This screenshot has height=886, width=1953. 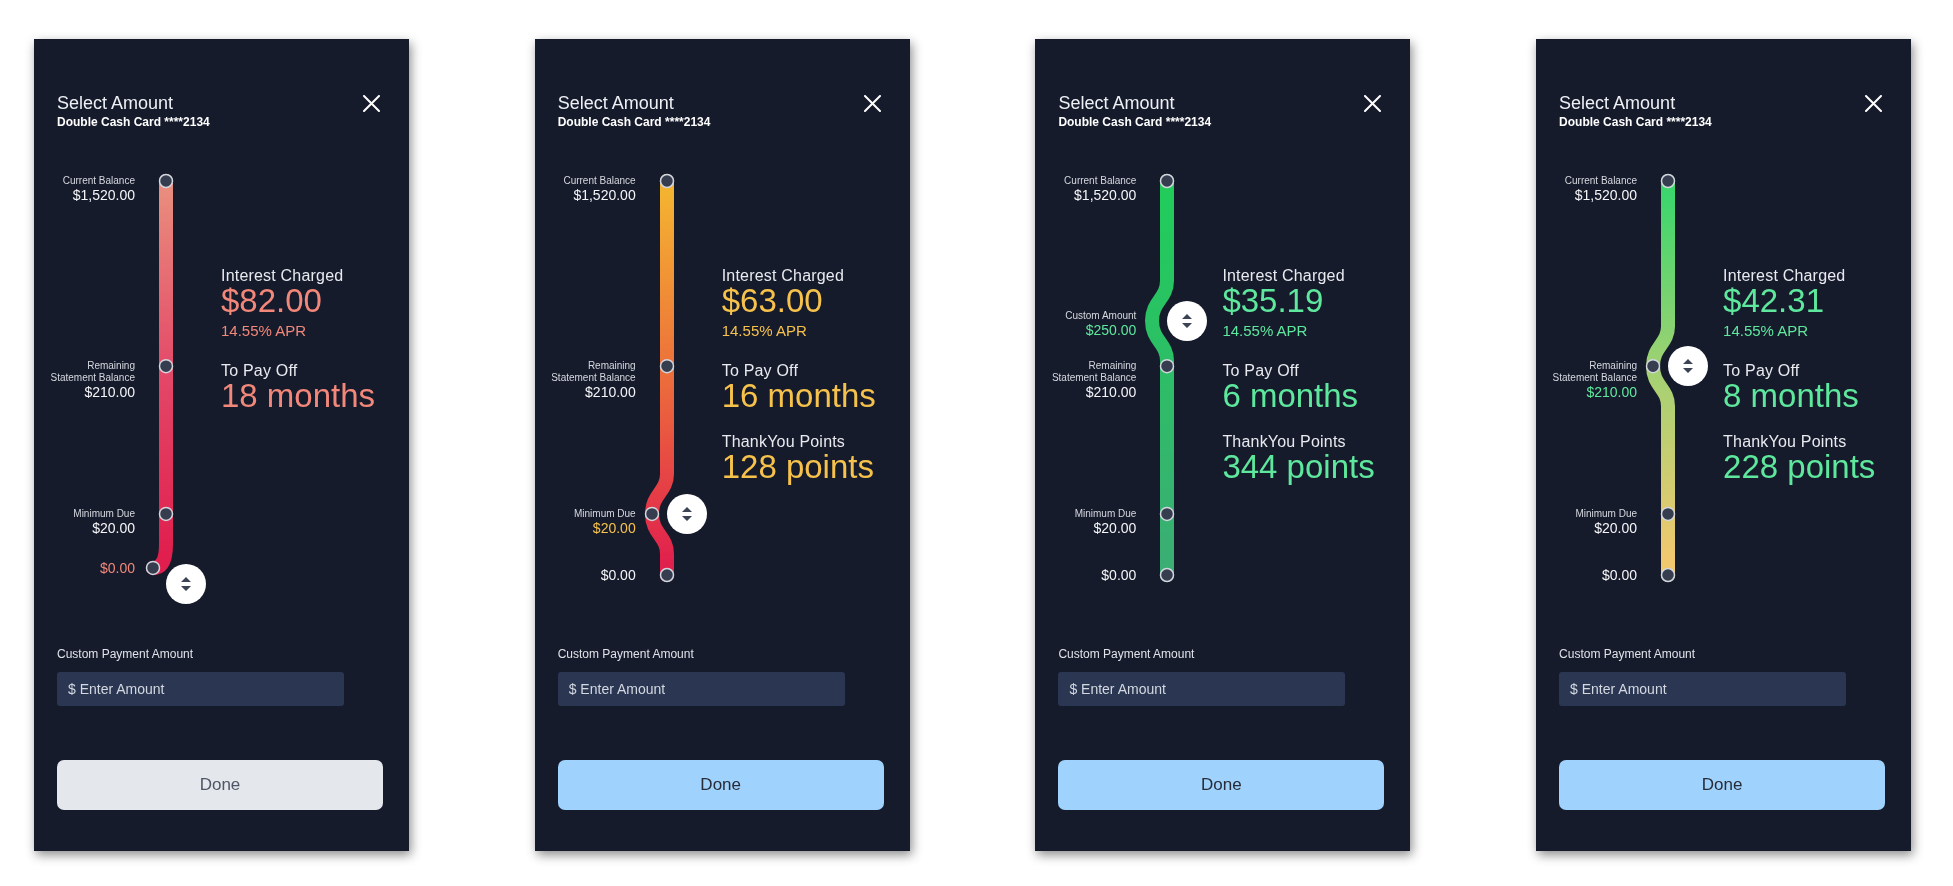 I want to click on stat-value: 8 months, so click(x=1791, y=396).